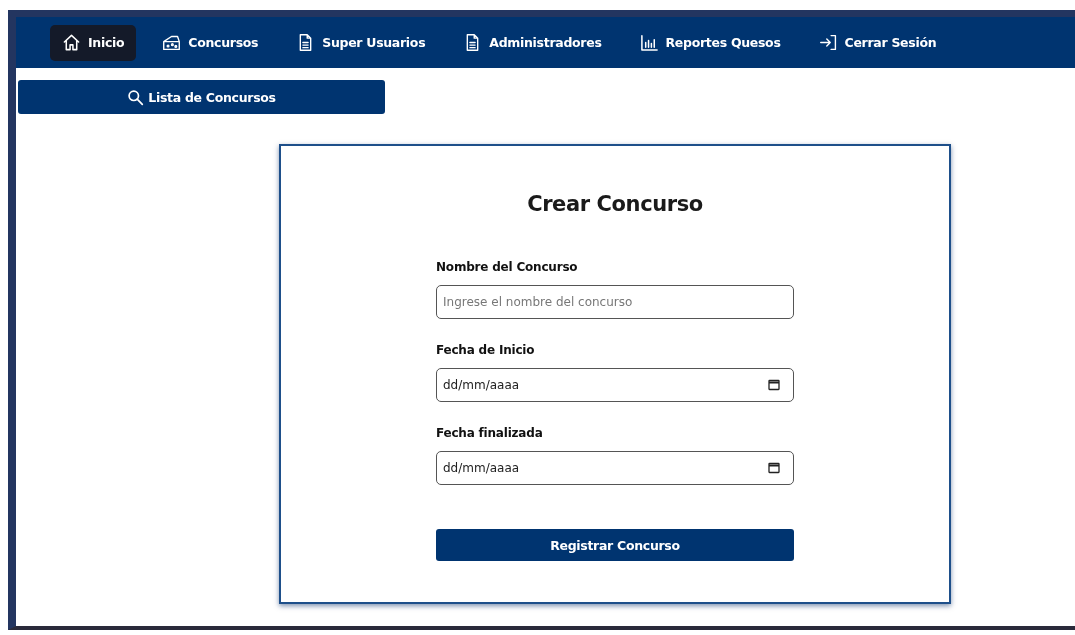 The width and height of the screenshot is (1075, 635). Describe the element at coordinates (361, 42) in the screenshot. I see `nav-item: Super Usuarios` at that location.